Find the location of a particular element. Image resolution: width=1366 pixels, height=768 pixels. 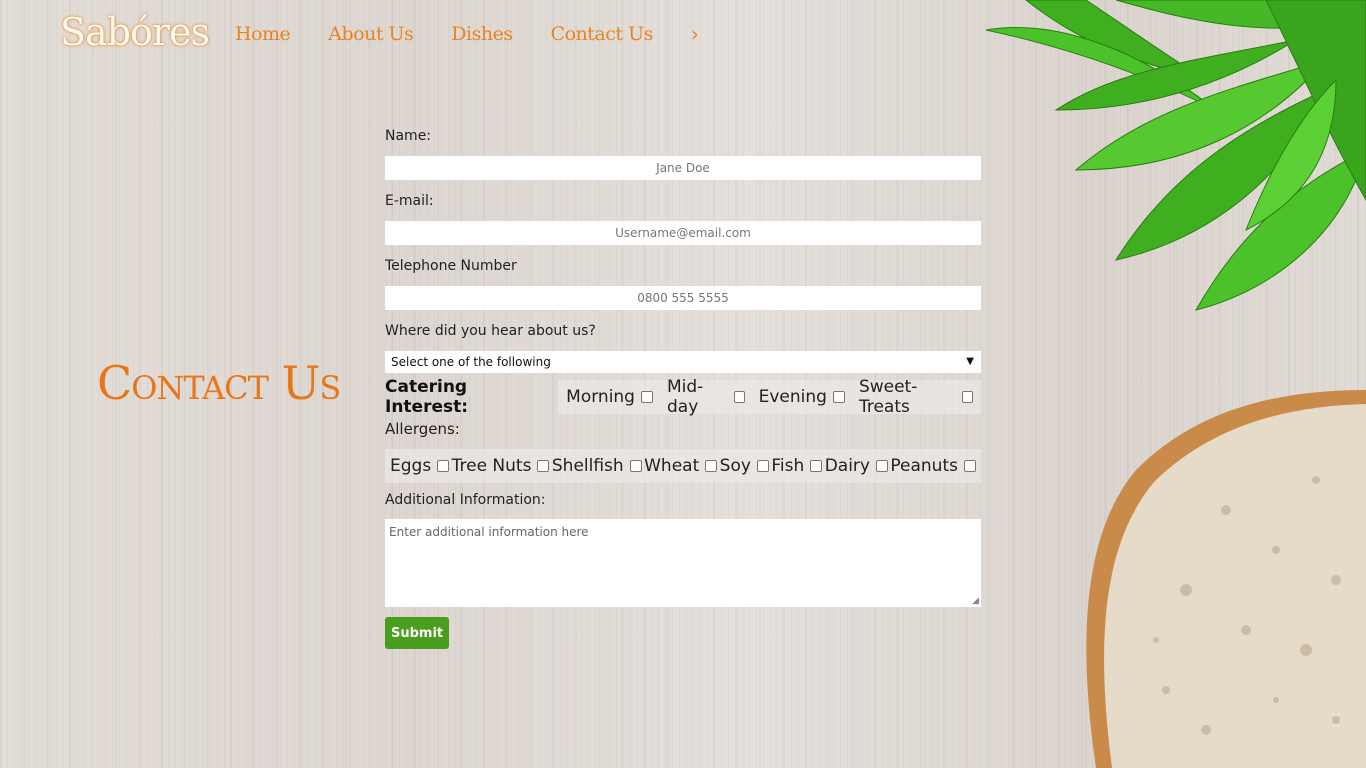

checkbox-fish is located at coordinates (816, 465).